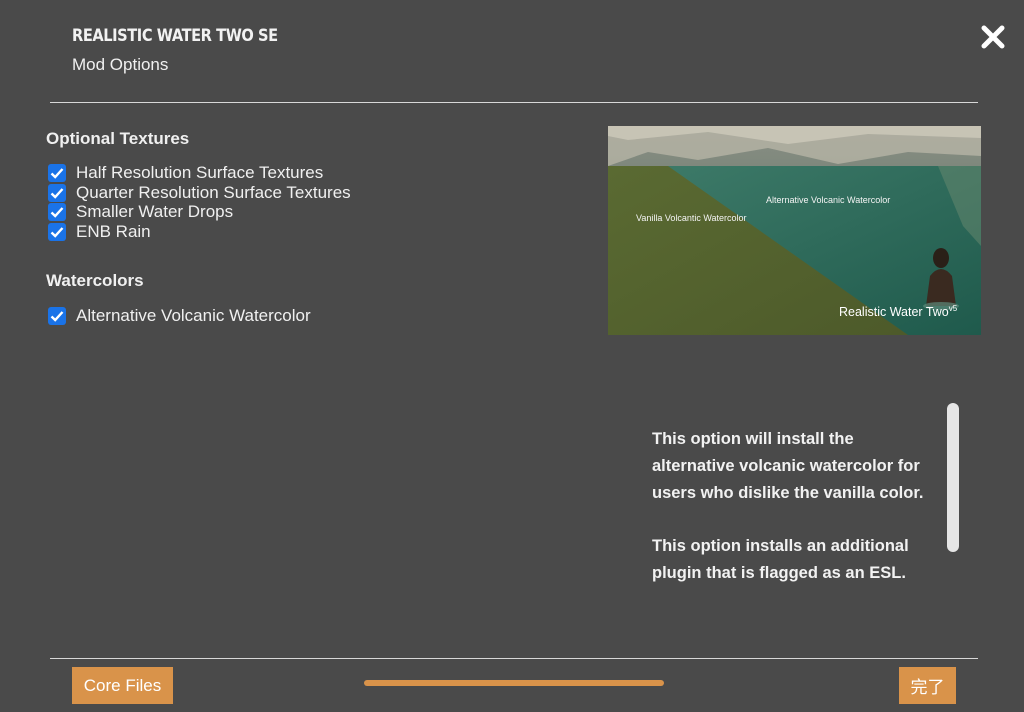 The width and height of the screenshot is (1024, 712). Describe the element at coordinates (155, 211) in the screenshot. I see `option-label: Smaller Water Drops` at that location.